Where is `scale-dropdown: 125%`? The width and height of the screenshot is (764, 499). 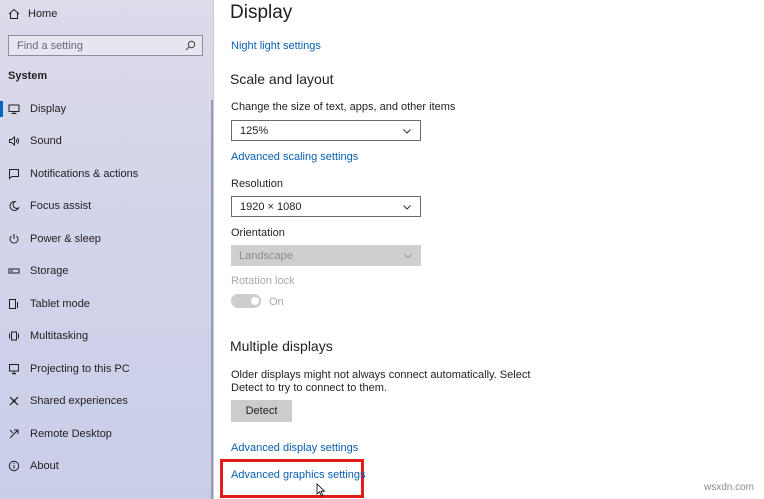
scale-dropdown: 125% is located at coordinates (326, 130).